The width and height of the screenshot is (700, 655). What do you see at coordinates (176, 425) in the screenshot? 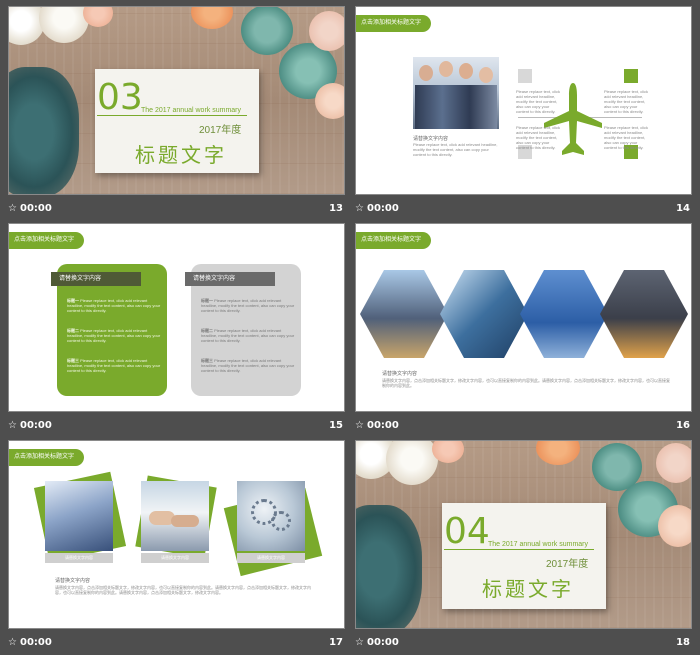
I see `slide-meta-15: ☆ 00:00 15` at bounding box center [176, 425].